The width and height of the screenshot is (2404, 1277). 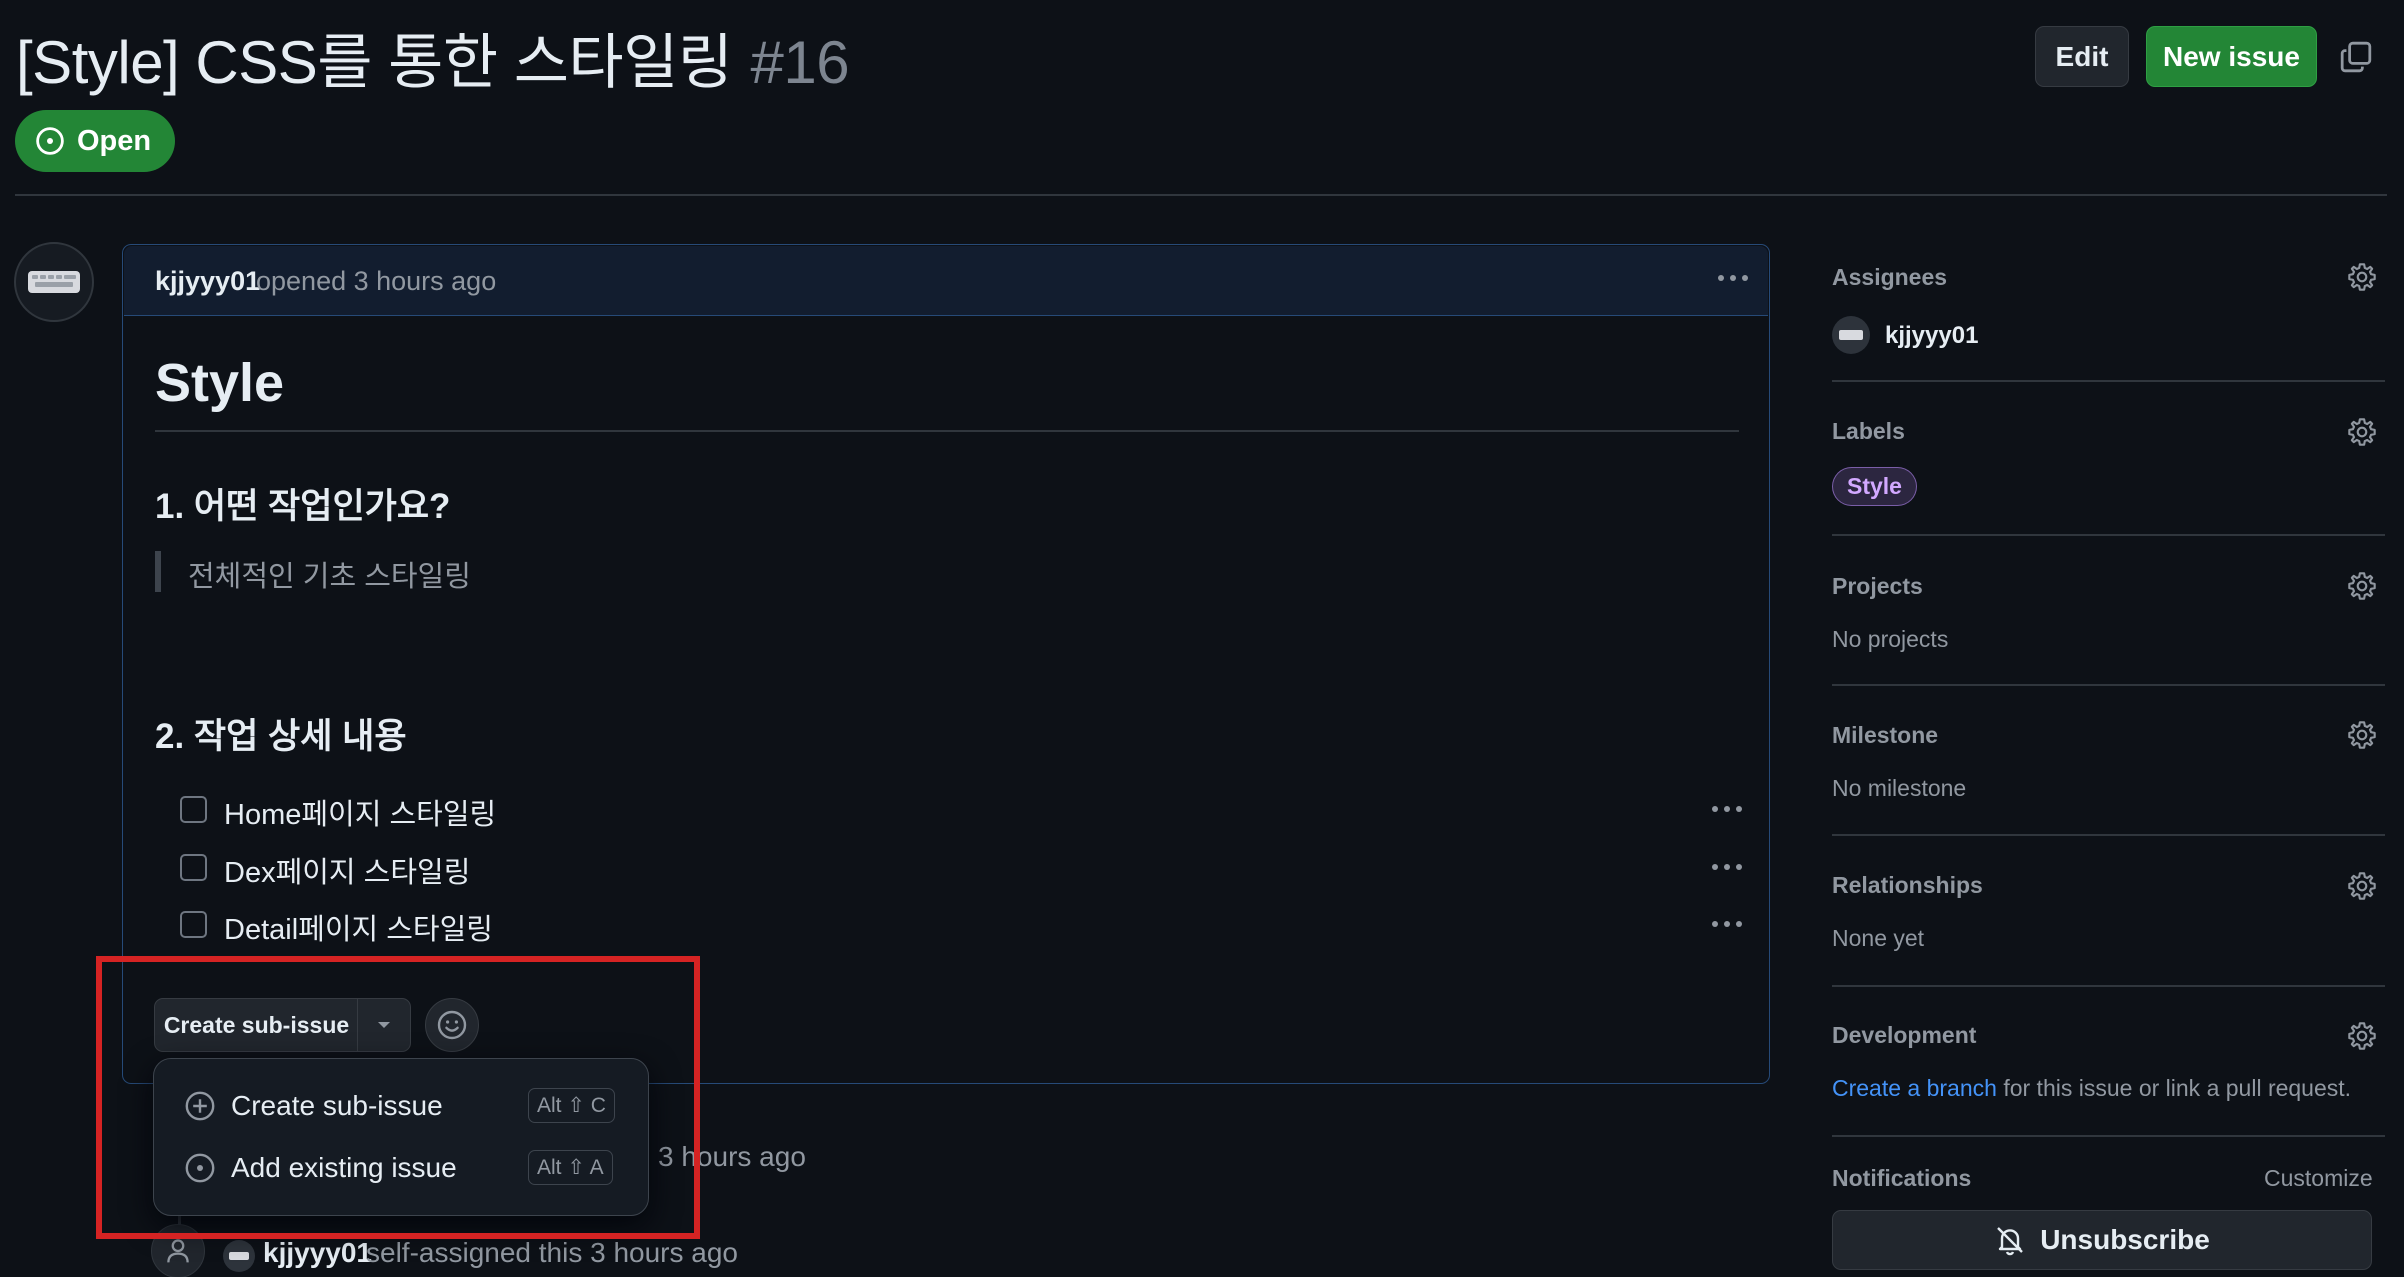 What do you see at coordinates (2362, 432) in the screenshot?
I see `labels-gear-icon` at bounding box center [2362, 432].